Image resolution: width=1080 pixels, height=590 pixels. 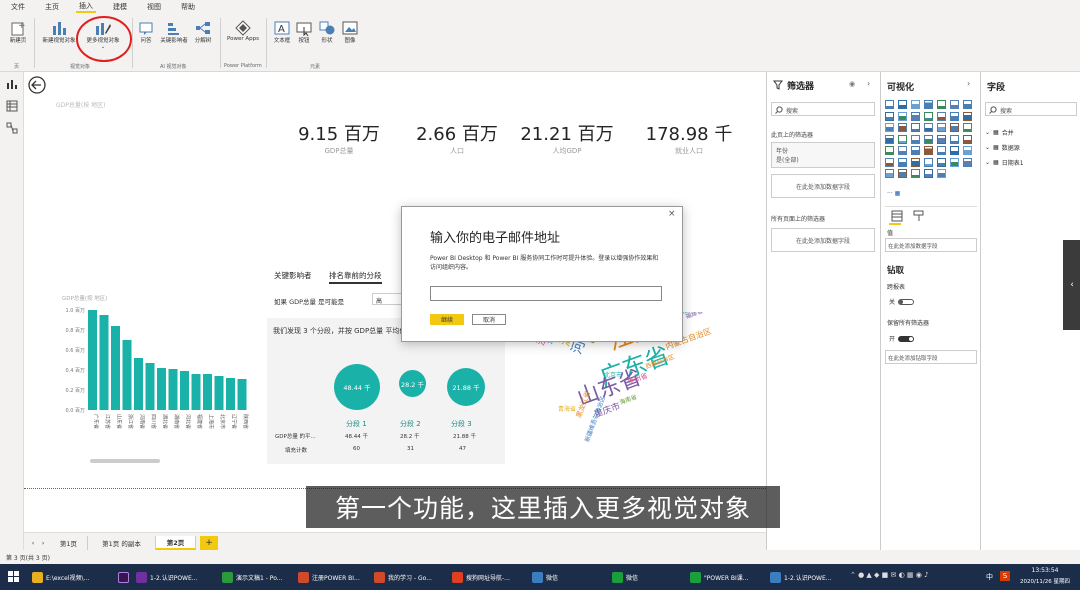 I want to click on tabs-prev-icon: ‹, so click(x=33, y=543).